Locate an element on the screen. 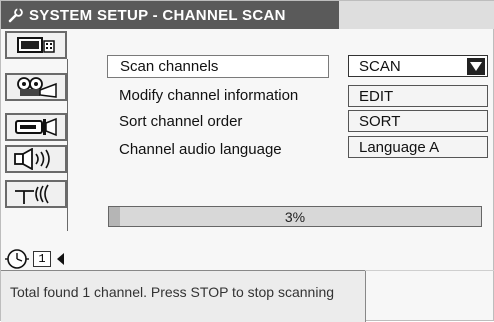  scan-progress-bar: 3% is located at coordinates (295, 216).